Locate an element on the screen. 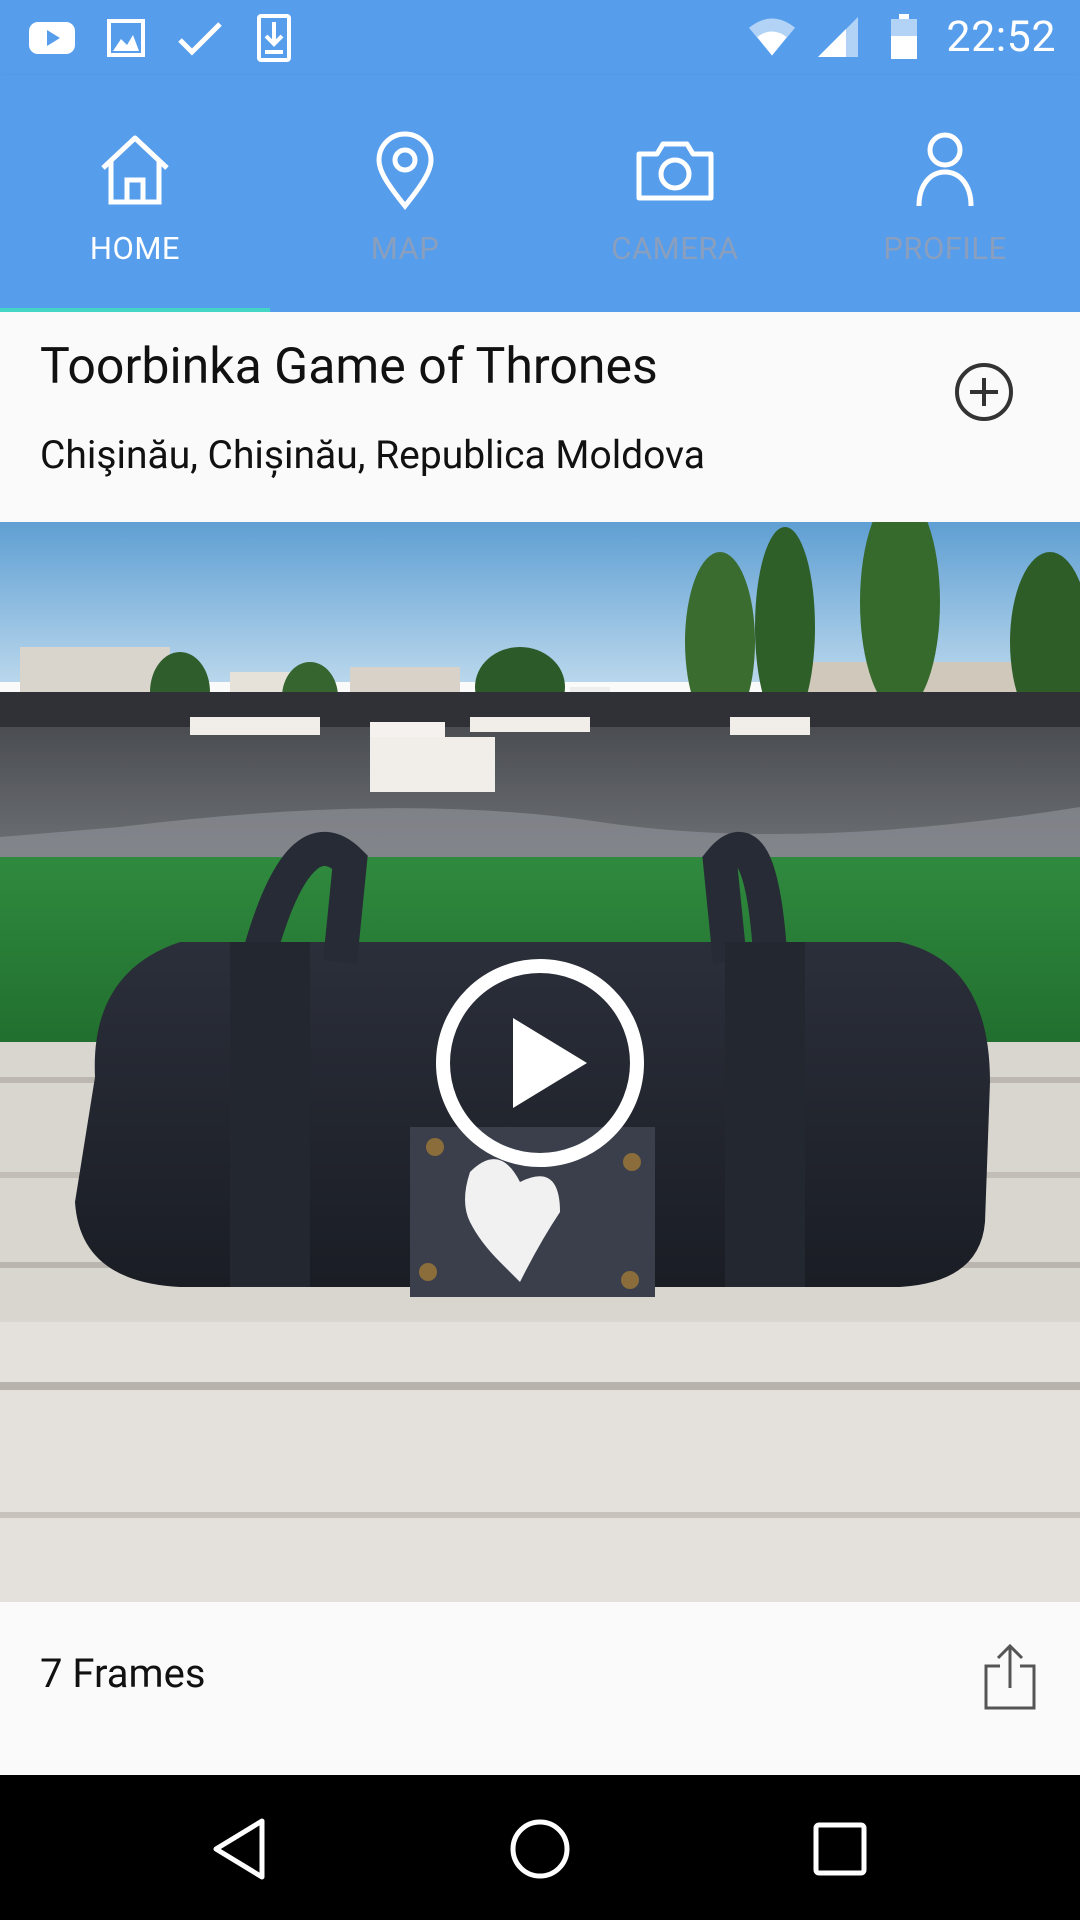 The image size is (1080, 1920). share-button is located at coordinates (1010, 1677).